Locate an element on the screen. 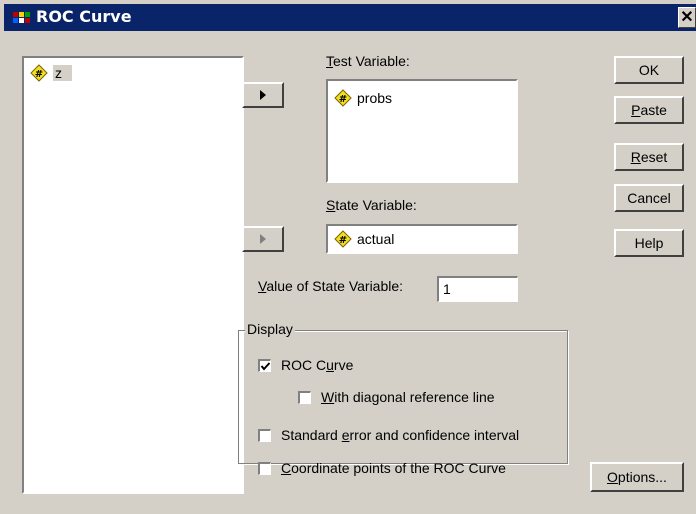  state-variable-label: State Variable: is located at coordinates (371, 205).